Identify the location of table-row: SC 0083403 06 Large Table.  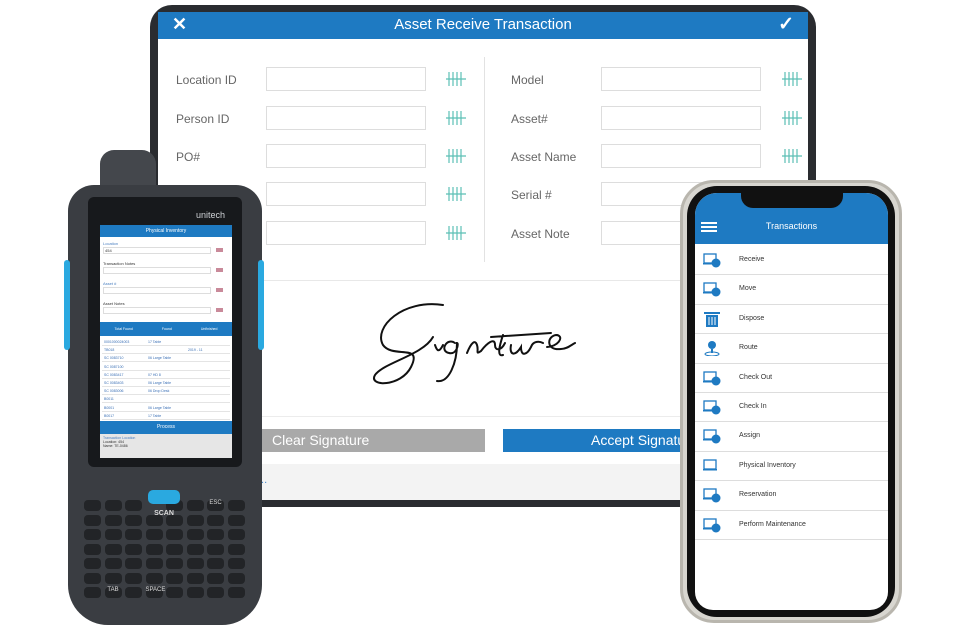
(166, 383).